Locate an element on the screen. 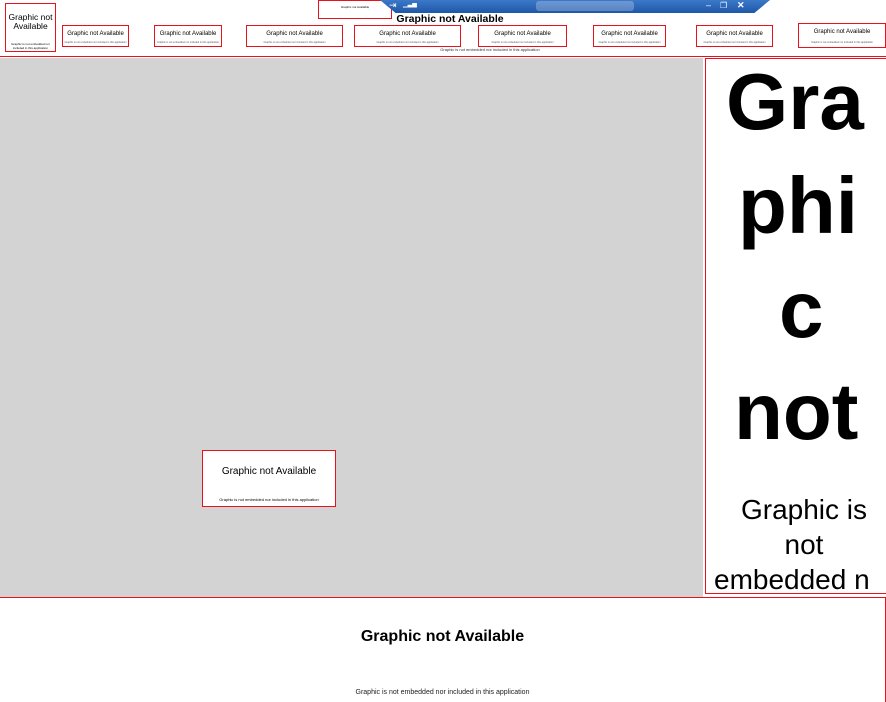 The height and width of the screenshot is (702, 886). placeholder-title: Available is located at coordinates (30, 26).